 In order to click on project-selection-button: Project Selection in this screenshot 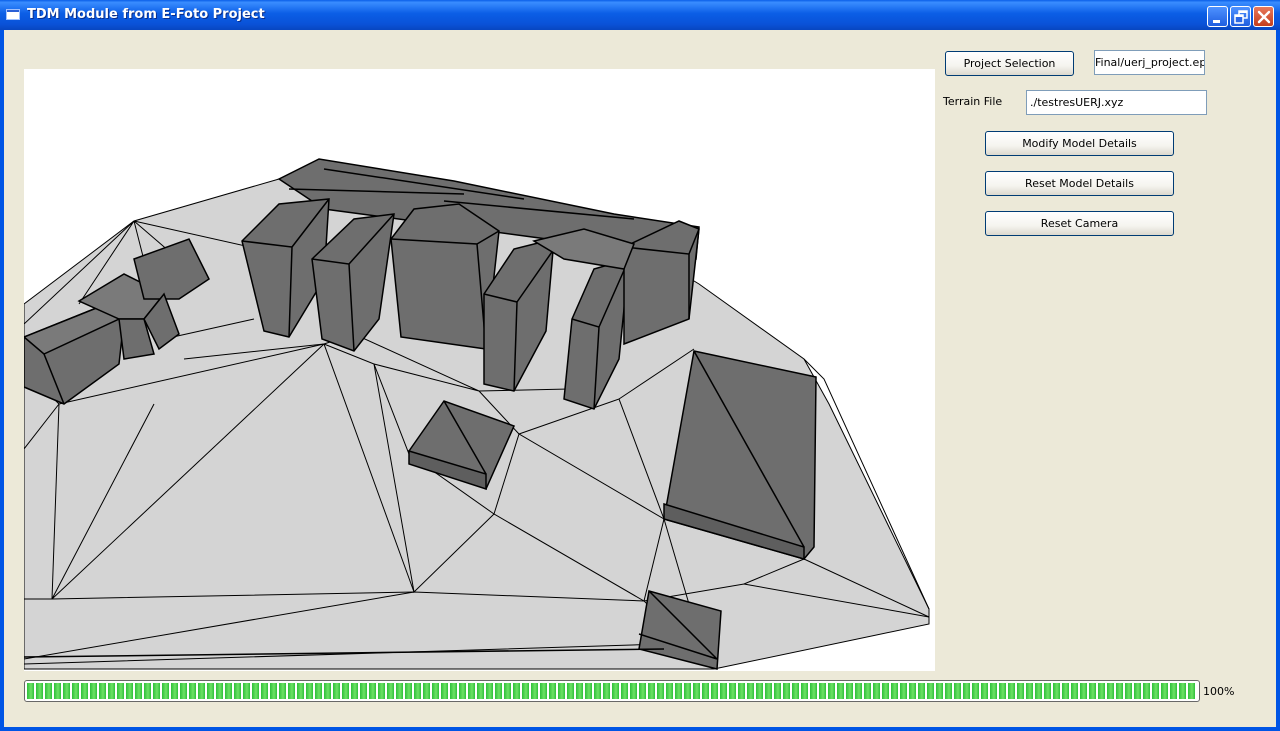, I will do `click(1009, 63)`.